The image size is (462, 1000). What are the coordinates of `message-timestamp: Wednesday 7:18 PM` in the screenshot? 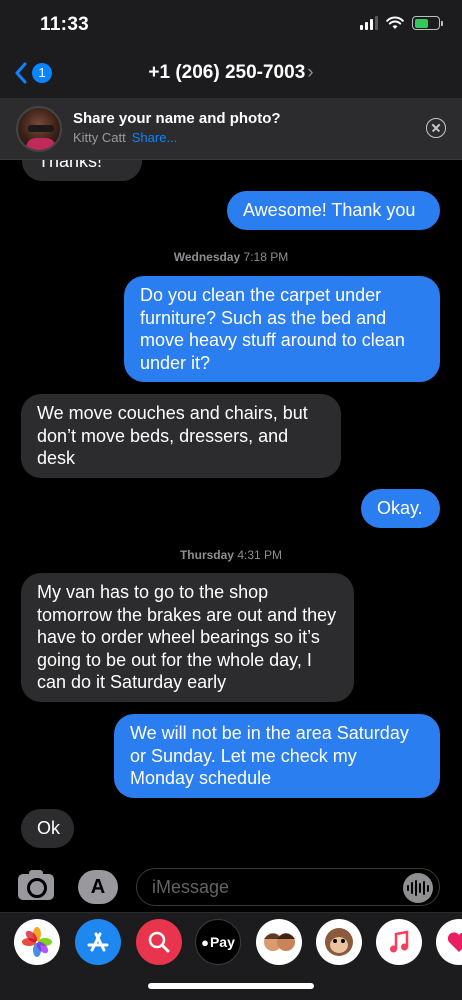 It's located at (231, 257).